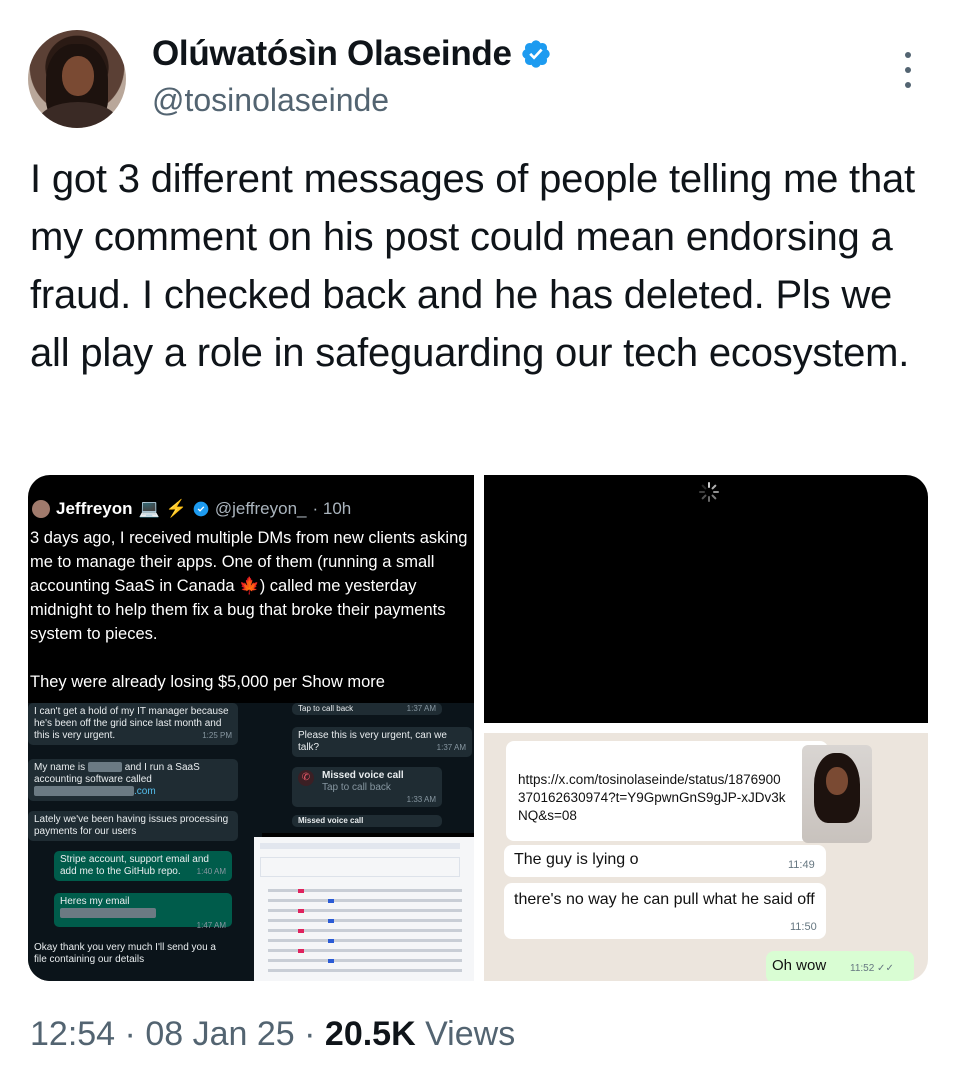 The width and height of the screenshot is (956, 1080). Describe the element at coordinates (270, 100) in the screenshot. I see `author-handle: @tosinolaseinde` at that location.